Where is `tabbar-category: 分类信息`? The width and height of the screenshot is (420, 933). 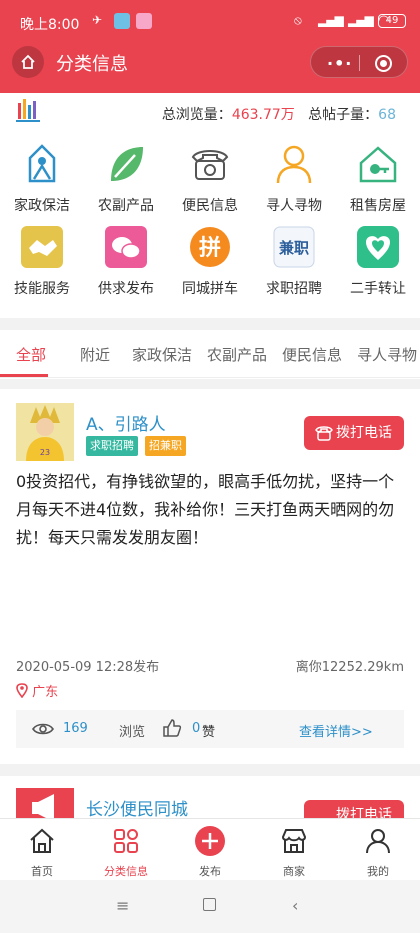 tabbar-category: 分类信息 is located at coordinates (126, 850).